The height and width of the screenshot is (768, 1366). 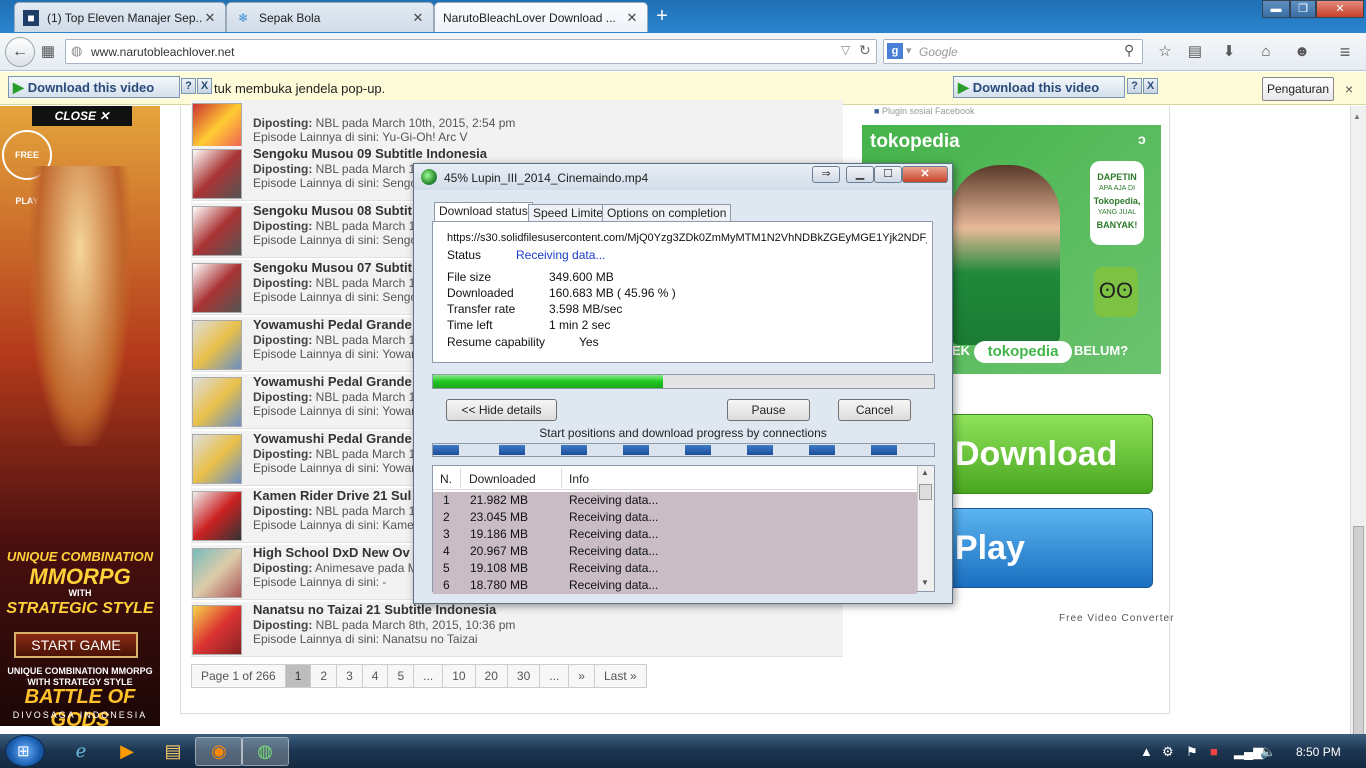 I want to click on close-notification-icon: ×, so click(x=1349, y=89).